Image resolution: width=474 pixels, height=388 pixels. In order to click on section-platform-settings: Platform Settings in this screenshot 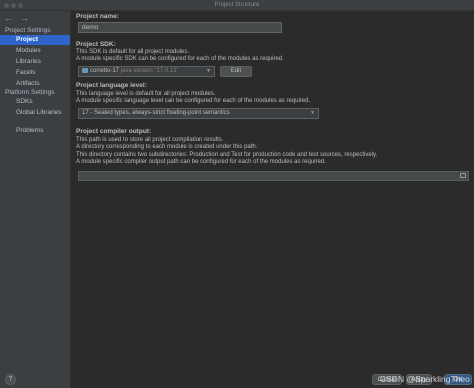, I will do `click(30, 92)`.